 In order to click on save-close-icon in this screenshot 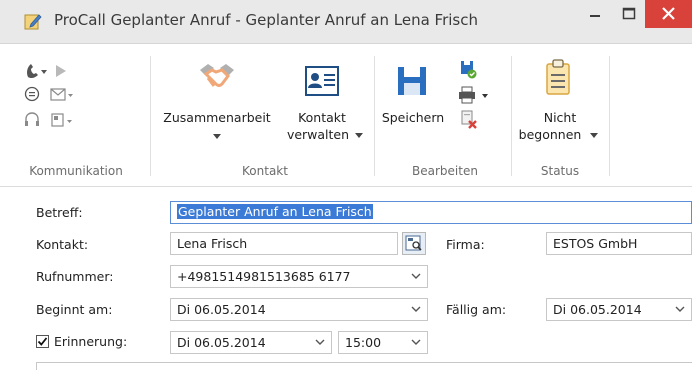, I will do `click(469, 70)`.